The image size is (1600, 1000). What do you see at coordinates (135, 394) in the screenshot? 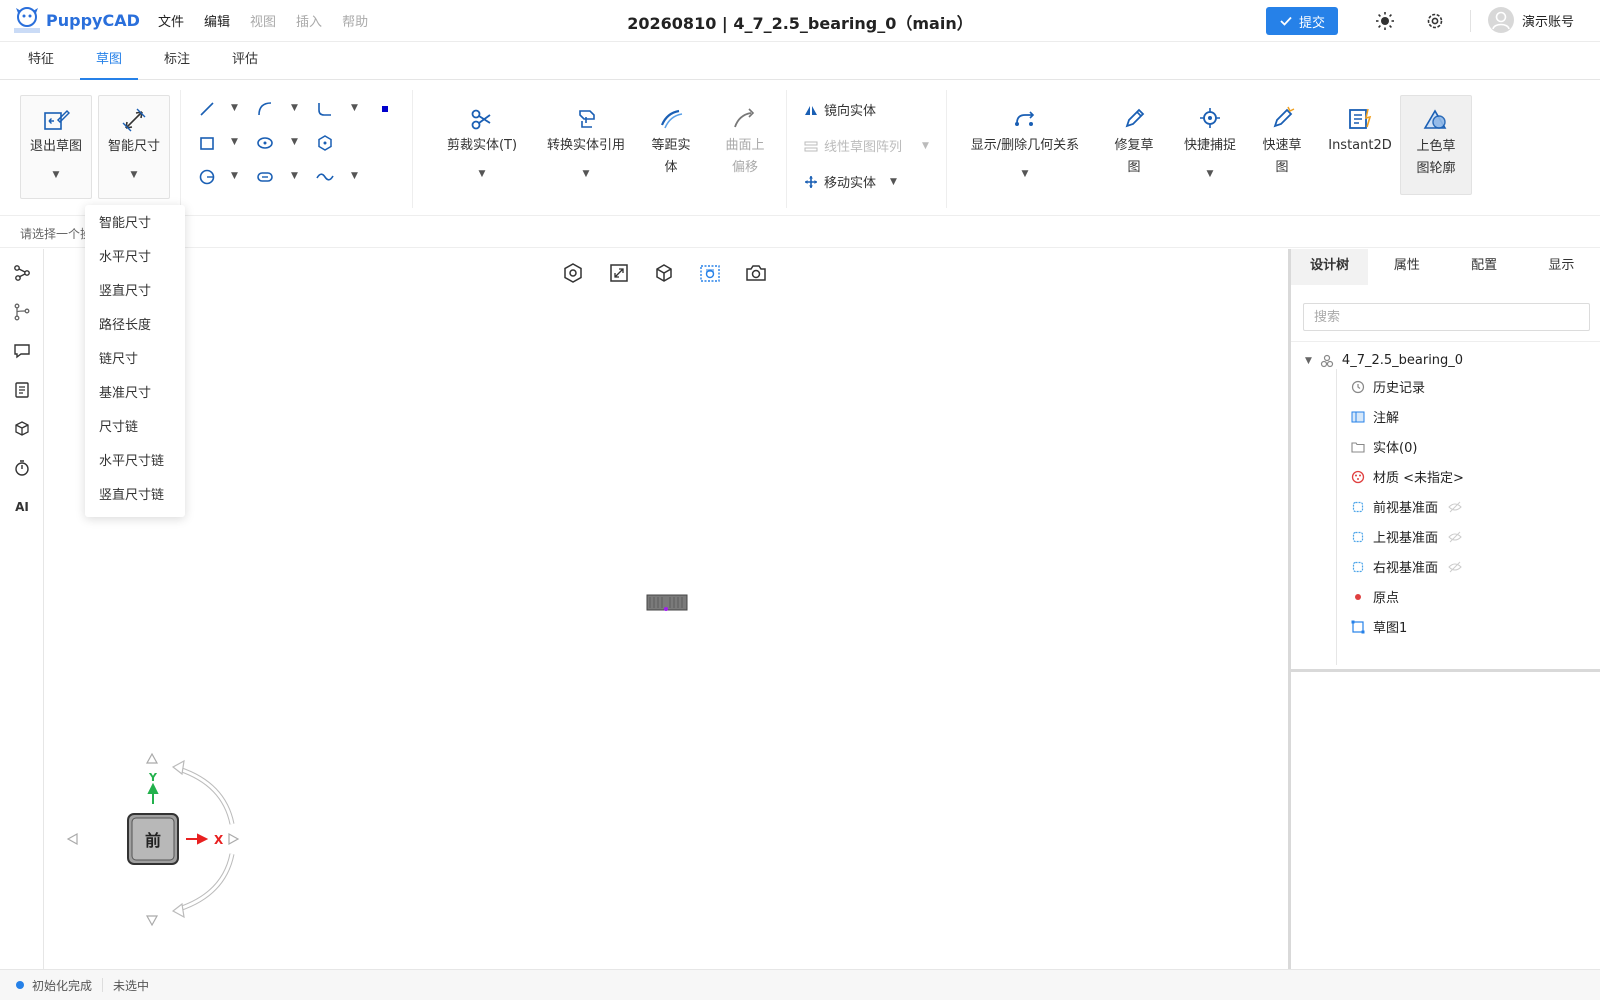
I see `menu-item-baseline-dimension: 基准尺寸` at bounding box center [135, 394].